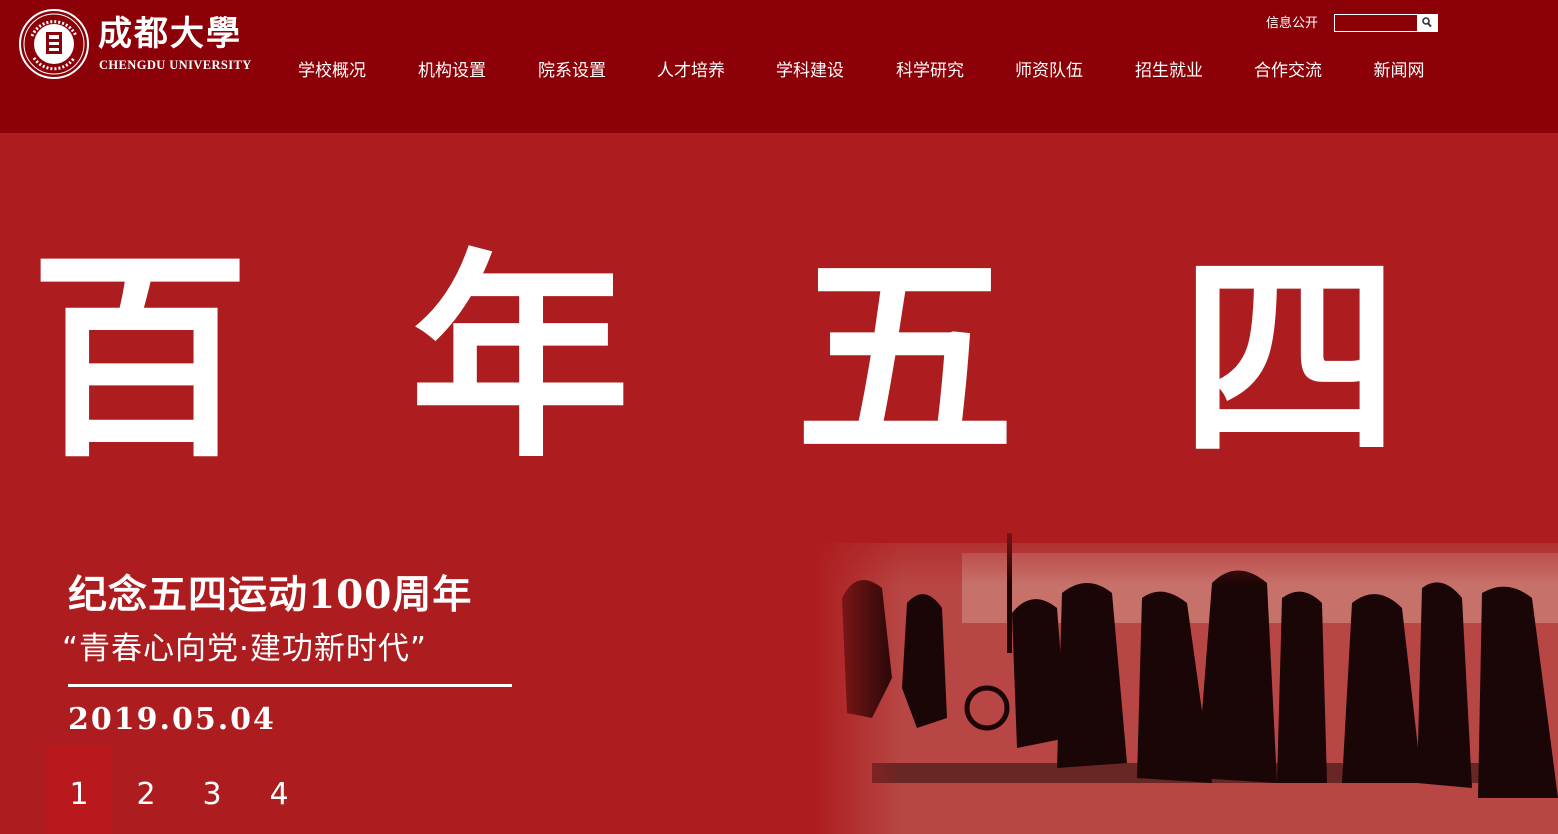  What do you see at coordinates (175, 65) in the screenshot?
I see `logo-name-en: CHENGDU UNIVERSITY` at bounding box center [175, 65].